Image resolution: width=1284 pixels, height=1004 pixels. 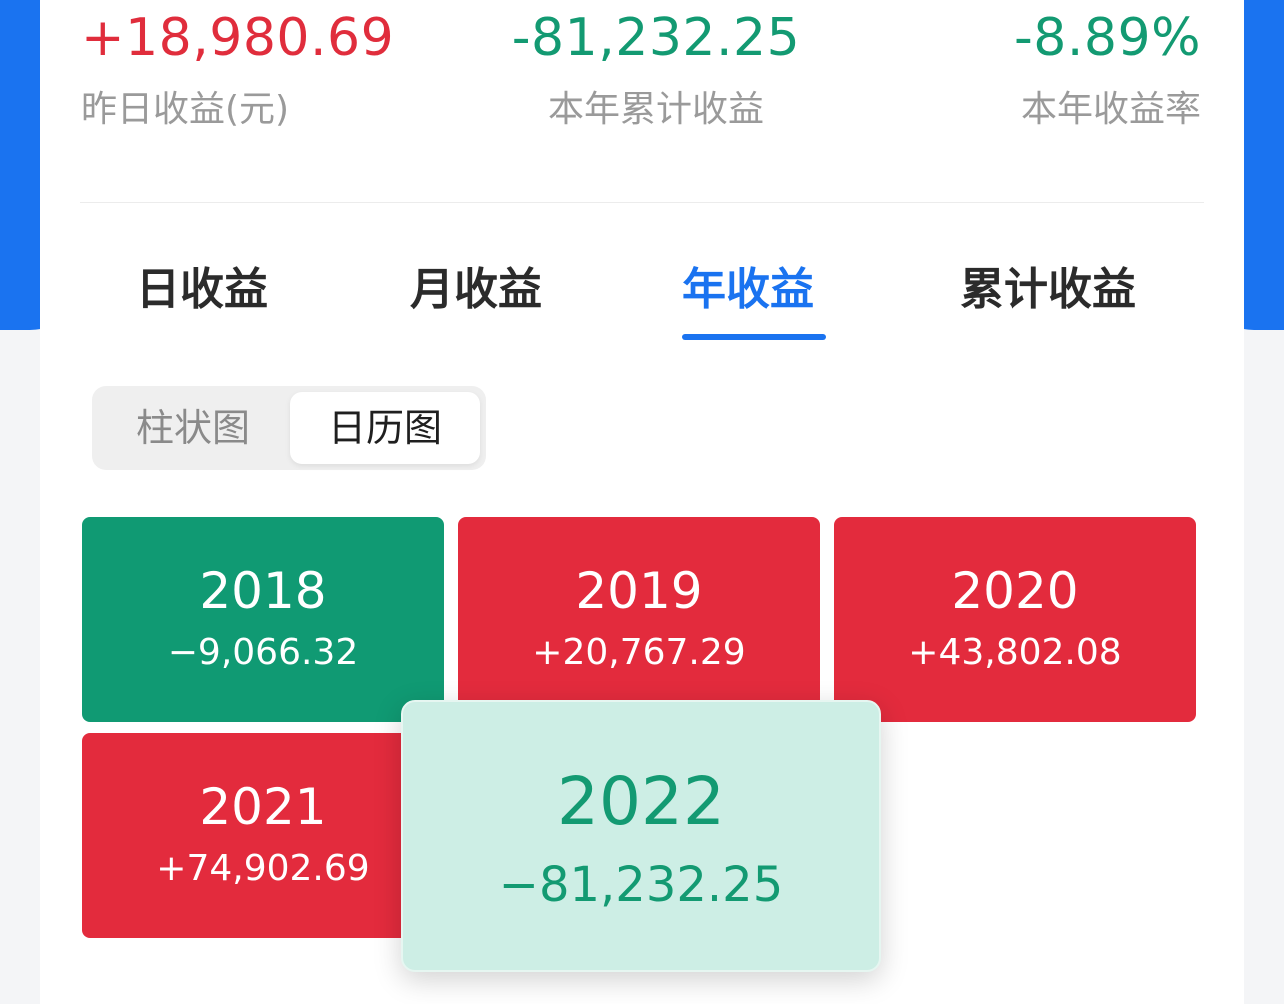 I want to click on year-tile-2018: 2018 −9,066.32, so click(x=263, y=619).